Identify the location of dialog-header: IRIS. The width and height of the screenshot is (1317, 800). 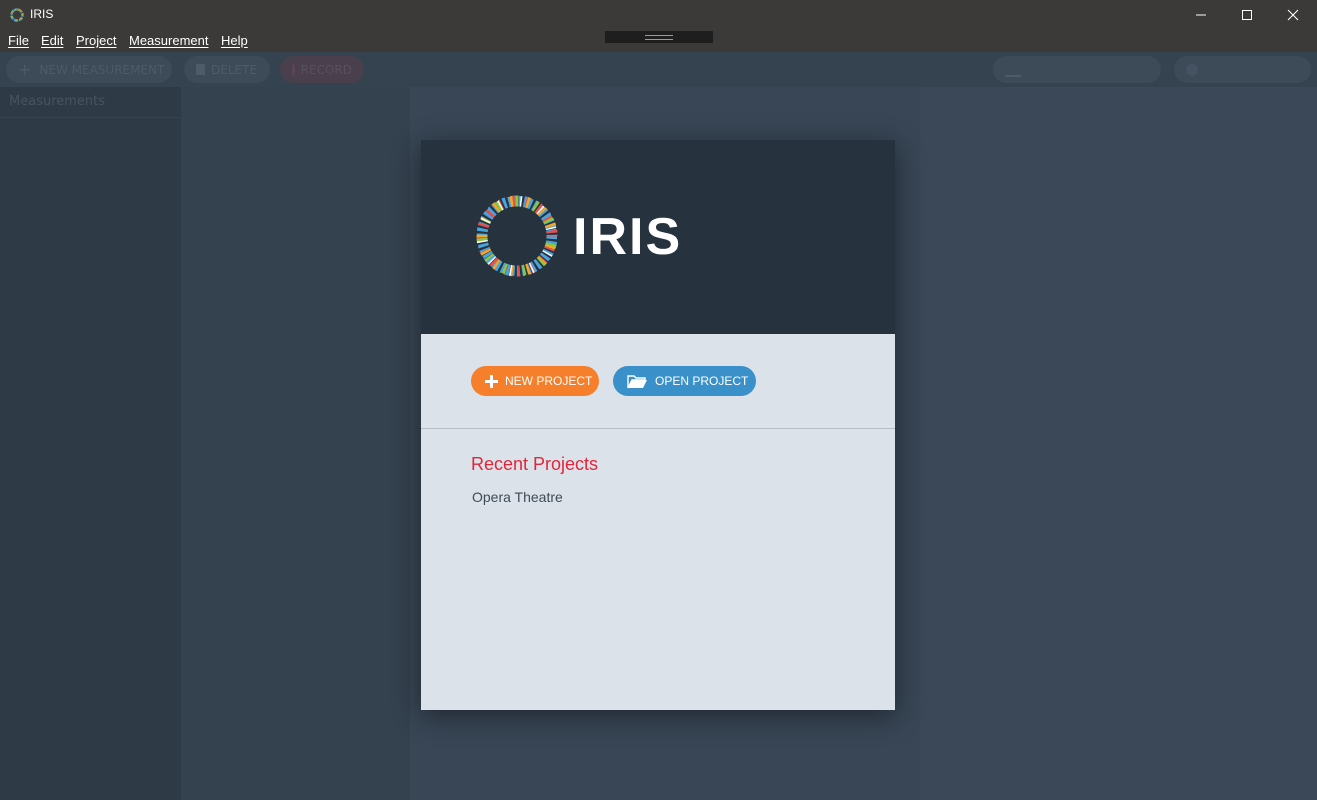
(658, 237).